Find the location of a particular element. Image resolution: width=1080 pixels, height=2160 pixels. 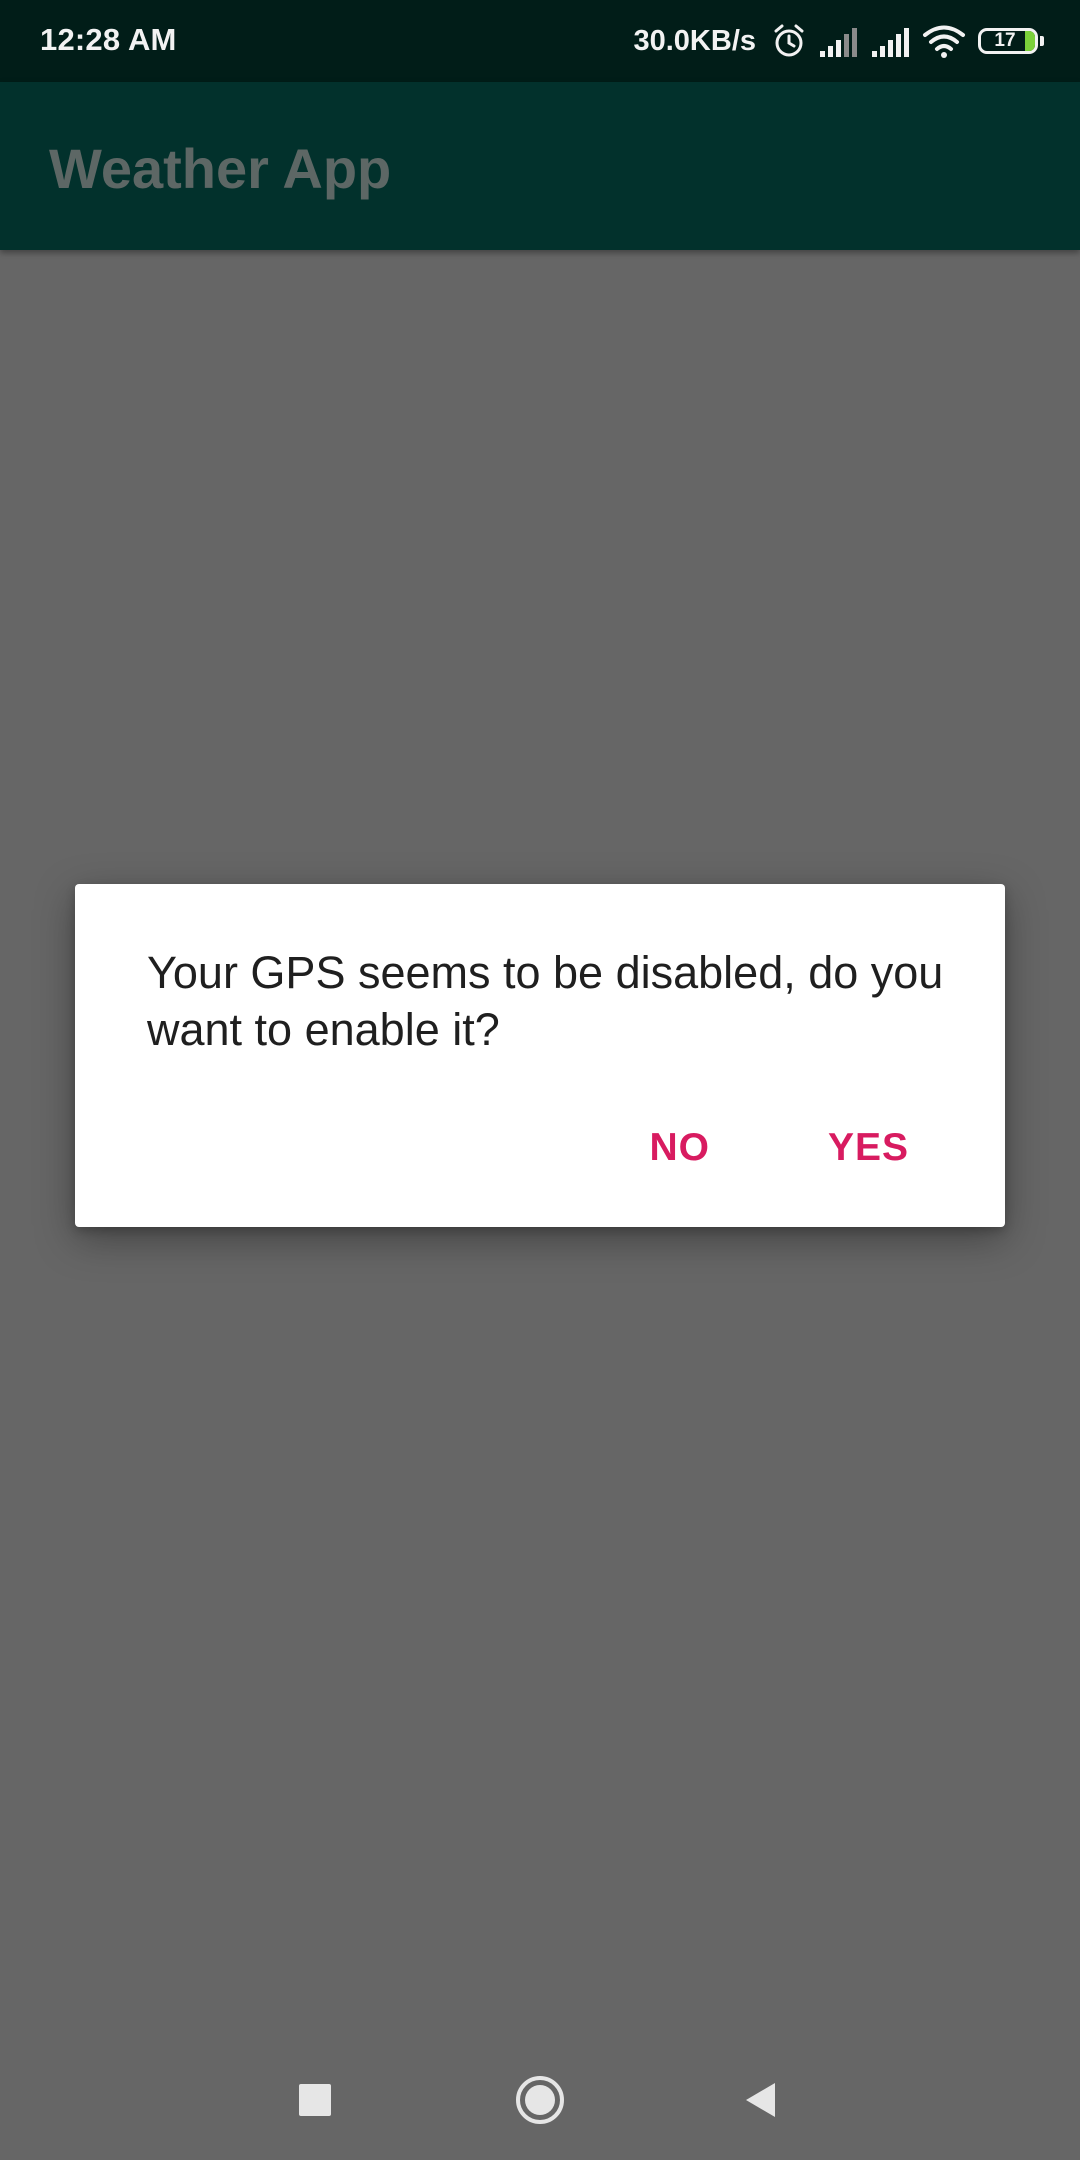

status-time: 12:28 AM is located at coordinates (108, 39).